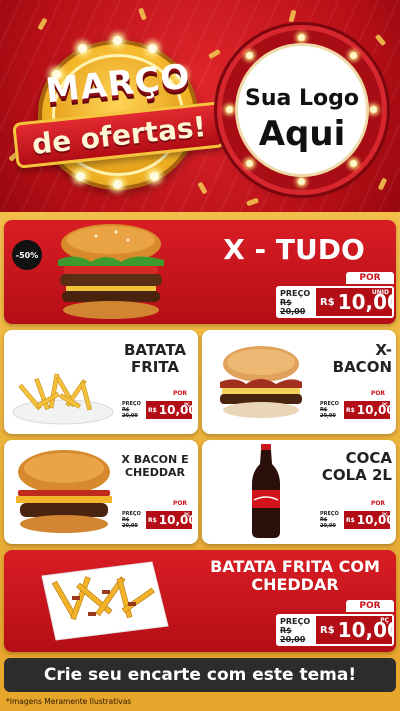 The width and height of the screenshot is (400, 711). Describe the element at coordinates (295, 576) in the screenshot. I see `product-title: BATATA FRITA COM CHEDDAR` at that location.